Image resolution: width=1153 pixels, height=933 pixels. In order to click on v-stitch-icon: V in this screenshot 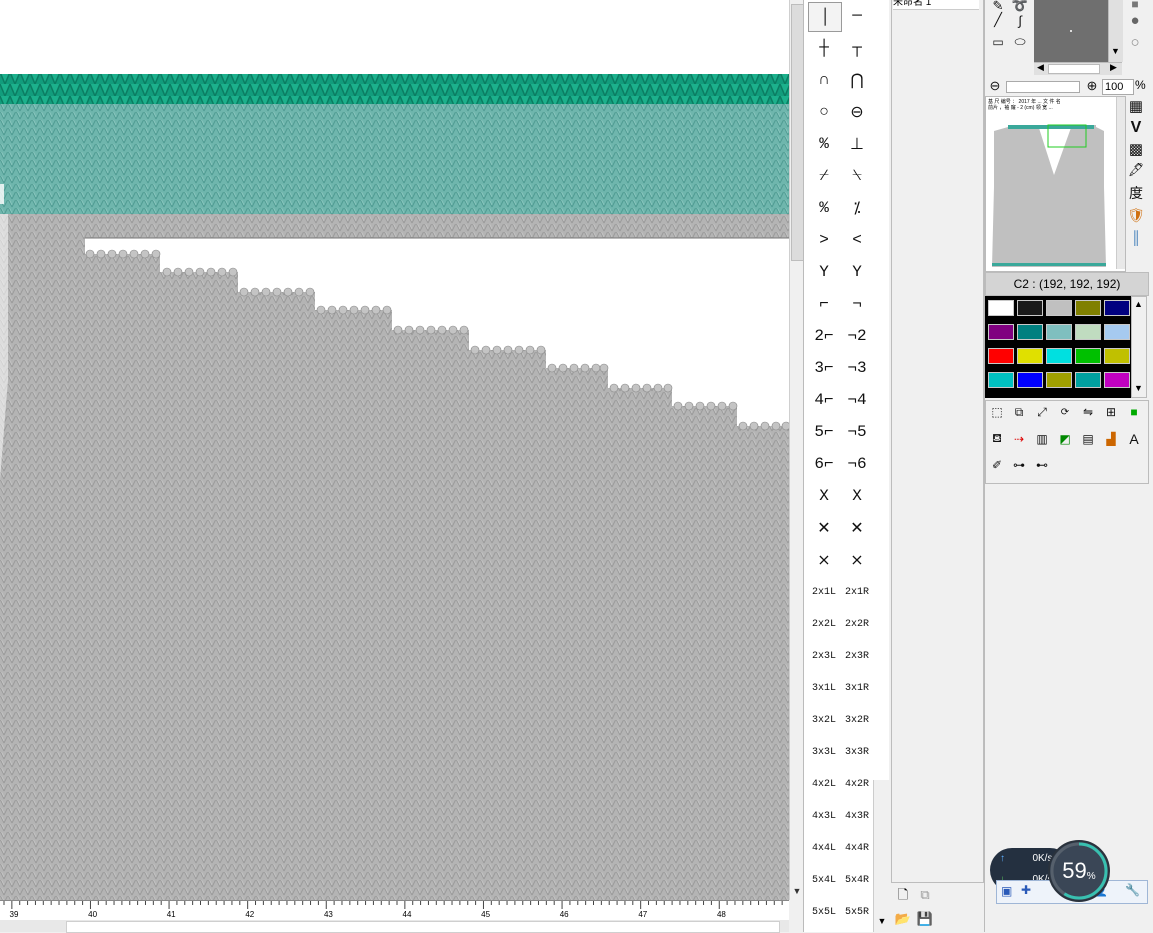, I will do `click(1136, 128)`.